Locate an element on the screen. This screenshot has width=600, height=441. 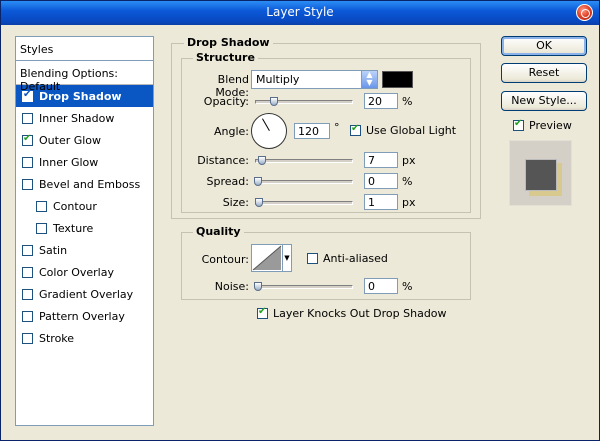
contour-label: Contour: is located at coordinates (225, 259).